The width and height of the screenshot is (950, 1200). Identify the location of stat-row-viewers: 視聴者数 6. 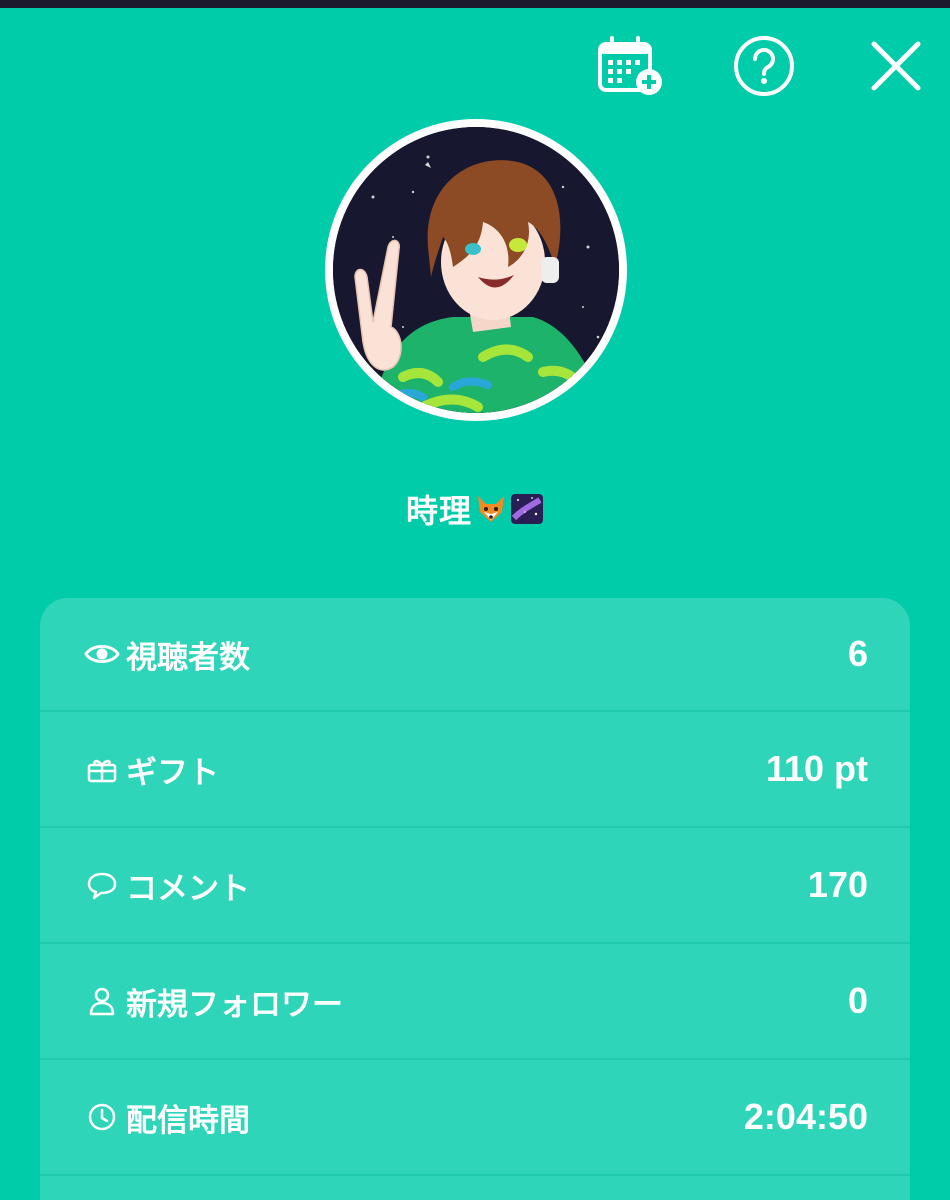
(475, 655).